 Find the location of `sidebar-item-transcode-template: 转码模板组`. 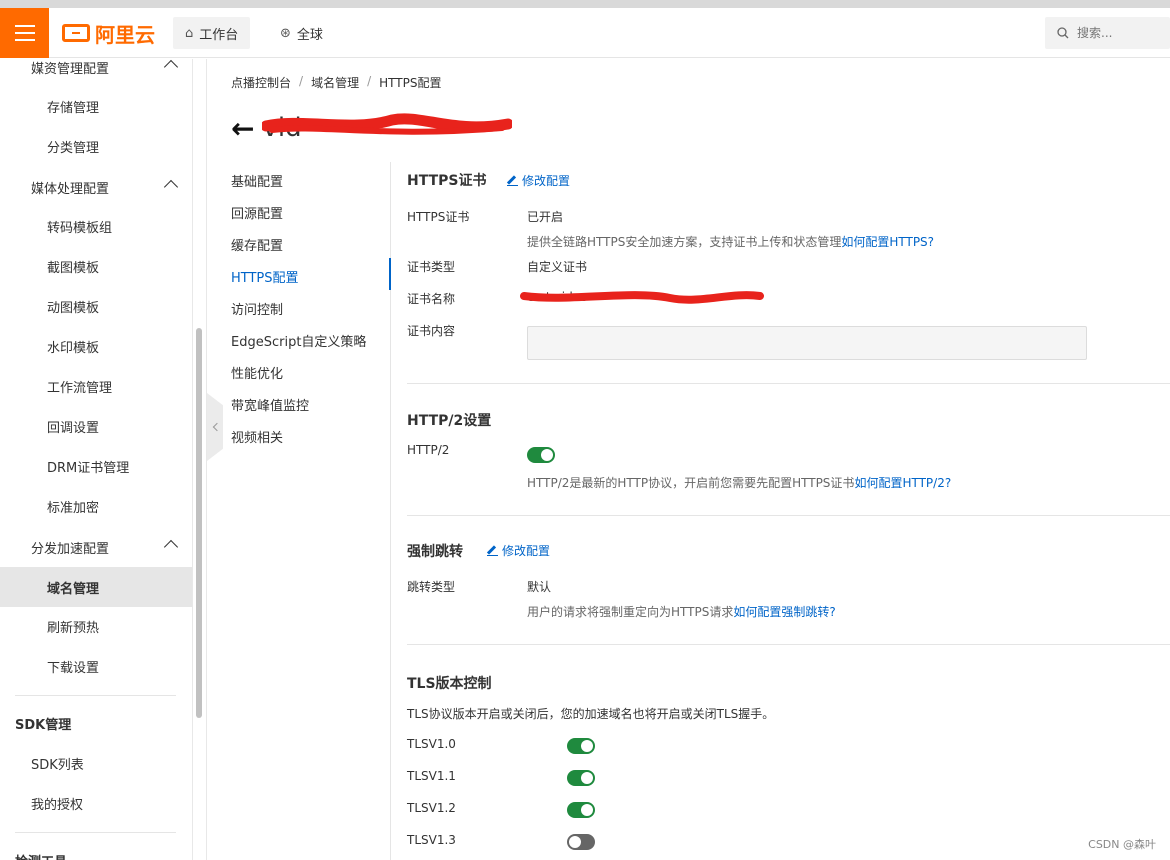

sidebar-item-transcode-template: 转码模板组 is located at coordinates (96, 226).